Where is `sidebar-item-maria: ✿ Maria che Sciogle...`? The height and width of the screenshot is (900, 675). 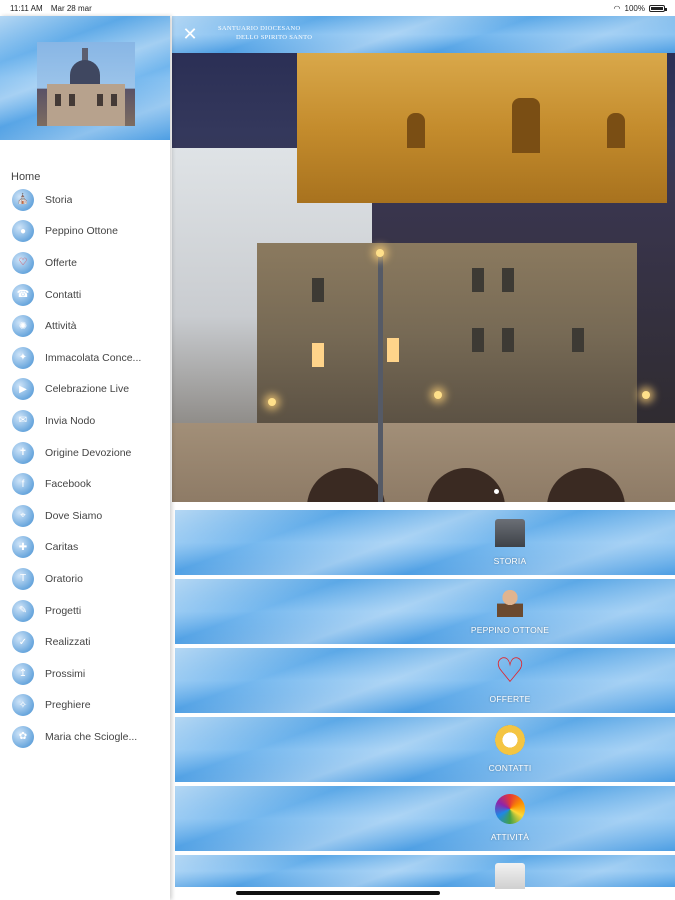 sidebar-item-maria: ✿ Maria che Sciogle... is located at coordinates (85, 737).